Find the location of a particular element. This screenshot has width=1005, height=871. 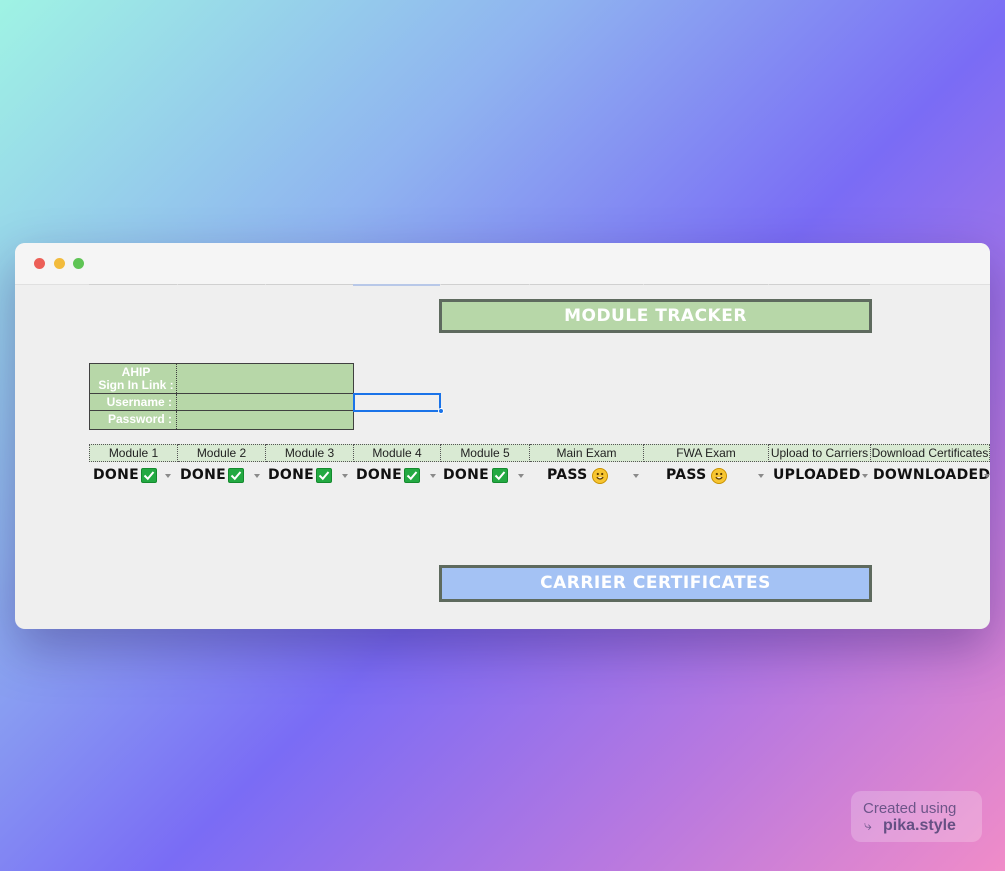

header-fwa-exam: FWA Exam is located at coordinates (706, 453).